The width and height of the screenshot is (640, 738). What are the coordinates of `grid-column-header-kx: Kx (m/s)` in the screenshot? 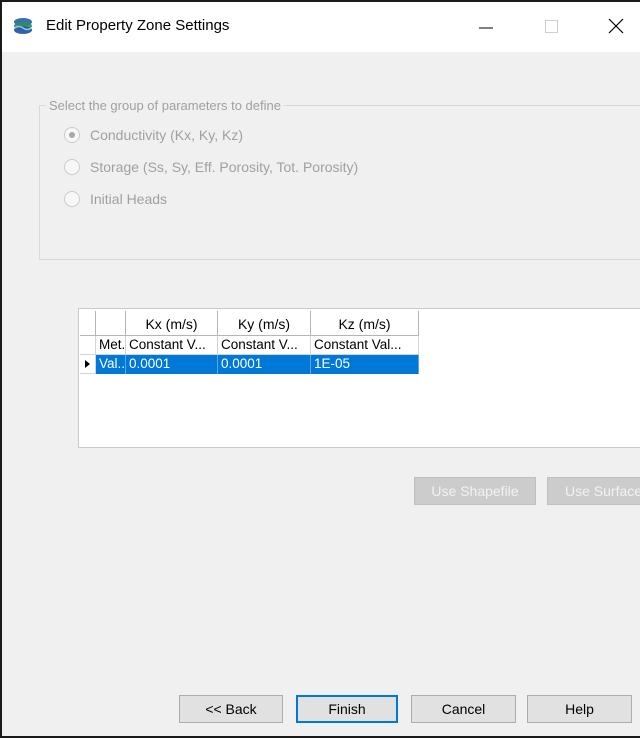 It's located at (172, 323).